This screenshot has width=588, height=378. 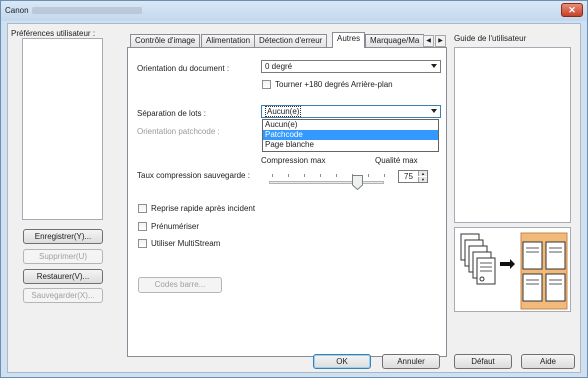 I want to click on prescan-label: Prénumériser, so click(x=175, y=226).